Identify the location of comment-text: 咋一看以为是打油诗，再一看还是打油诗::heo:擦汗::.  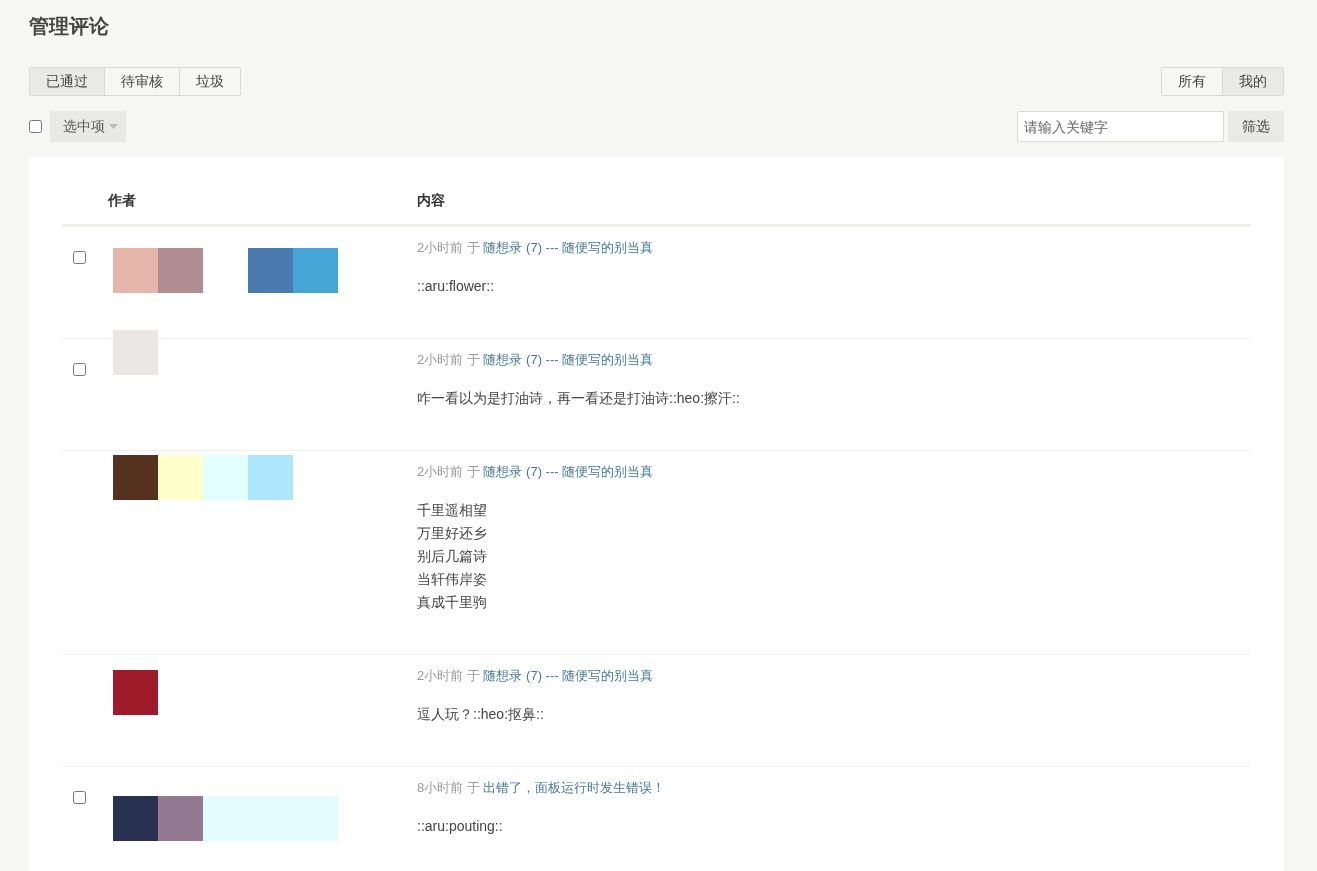
(579, 398).